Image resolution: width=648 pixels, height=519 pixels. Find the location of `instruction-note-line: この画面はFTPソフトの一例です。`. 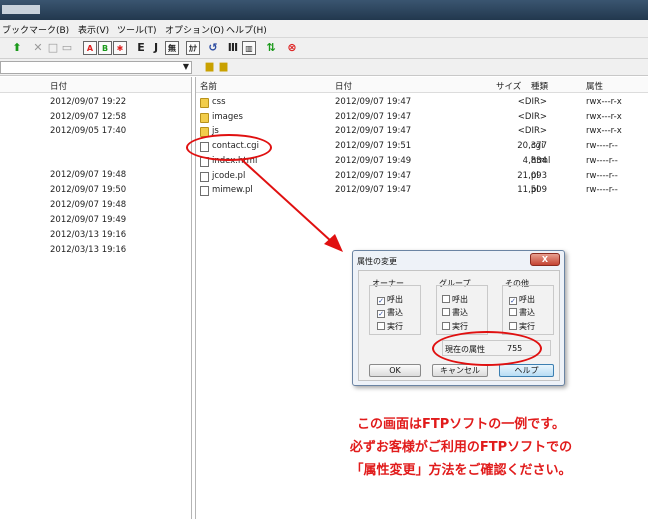

instruction-note-line: この画面はFTPソフトの一例です。 is located at coordinates (461, 424).